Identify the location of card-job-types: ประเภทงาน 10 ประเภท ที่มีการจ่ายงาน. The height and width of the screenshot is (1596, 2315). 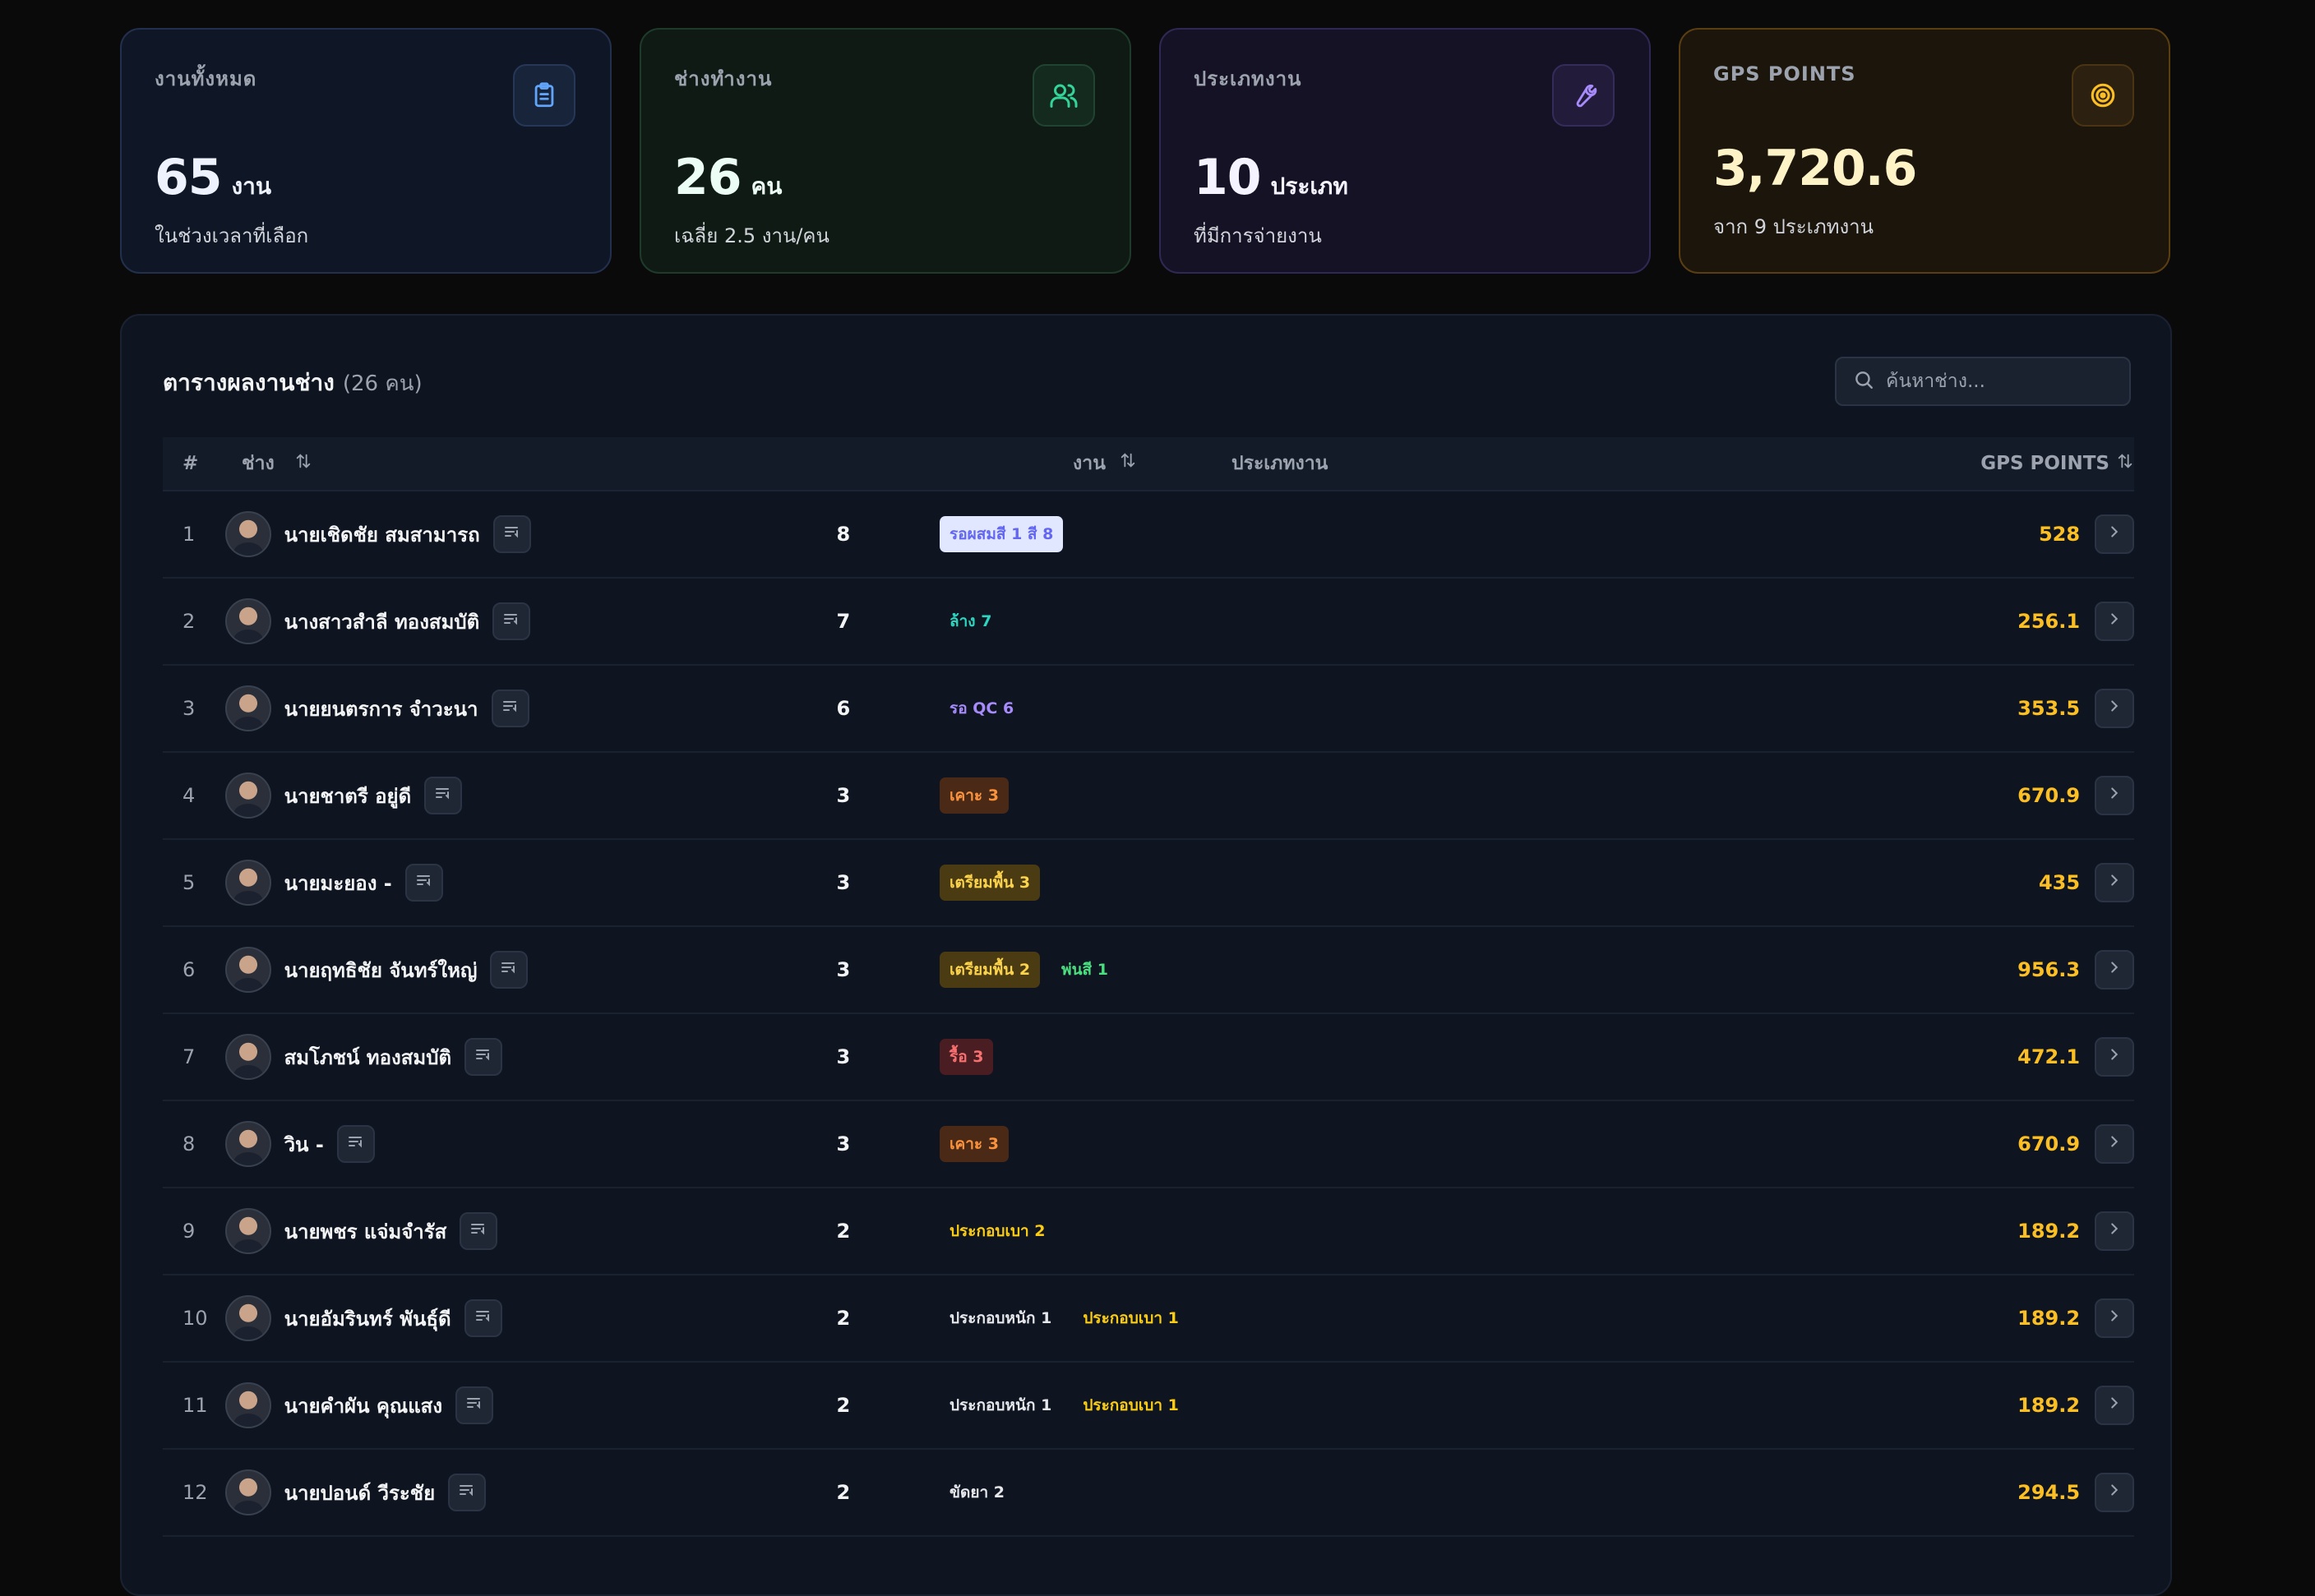
(1405, 151).